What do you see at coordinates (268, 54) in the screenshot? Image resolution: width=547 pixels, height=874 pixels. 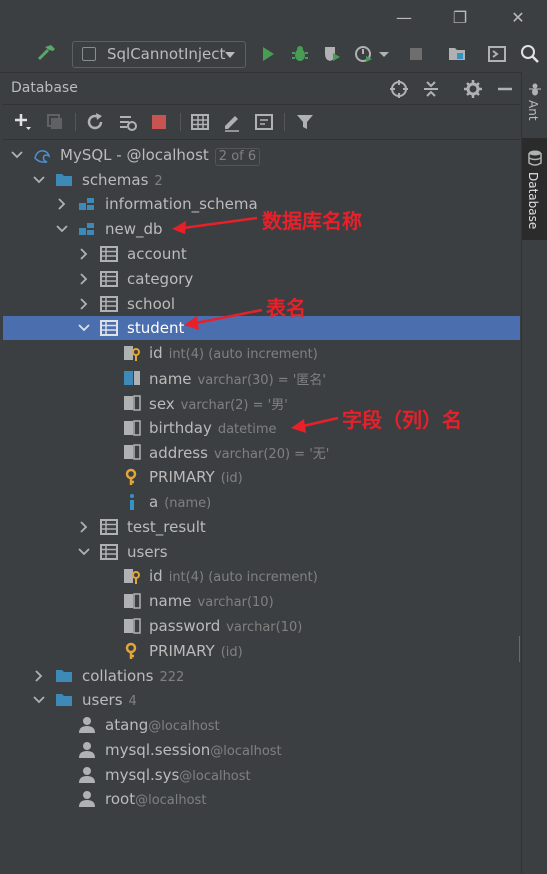 I see `run-icon` at bounding box center [268, 54].